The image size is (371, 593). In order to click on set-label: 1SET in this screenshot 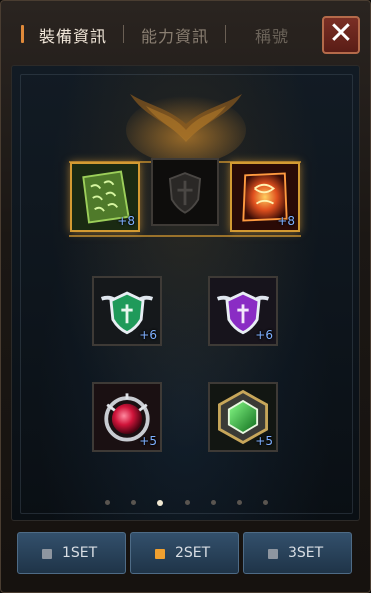, I will do `click(80, 553)`.